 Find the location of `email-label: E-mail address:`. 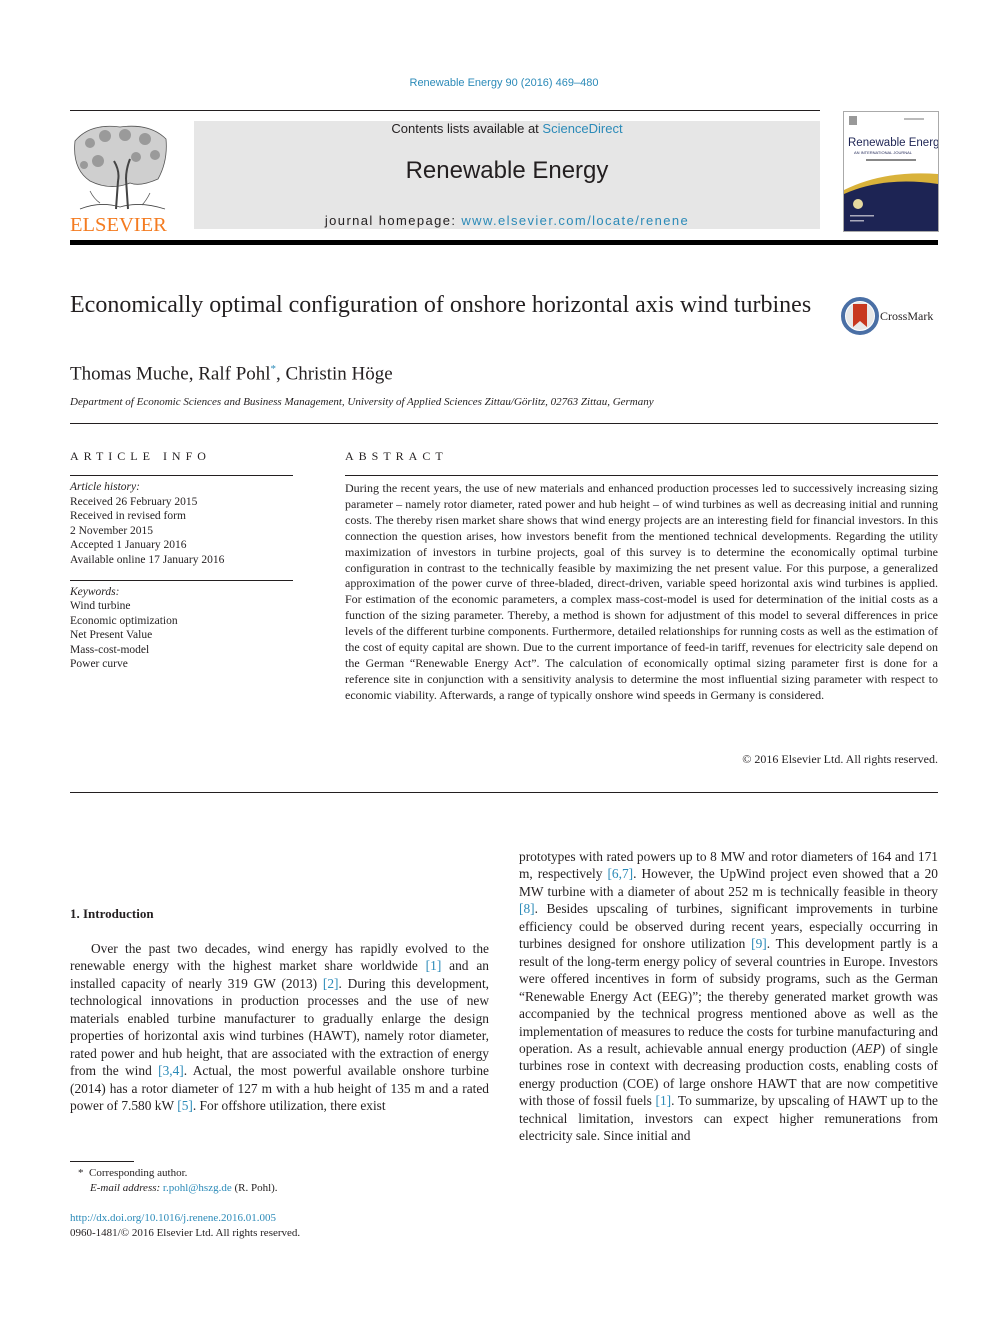

email-label: E-mail address: is located at coordinates (125, 1188).